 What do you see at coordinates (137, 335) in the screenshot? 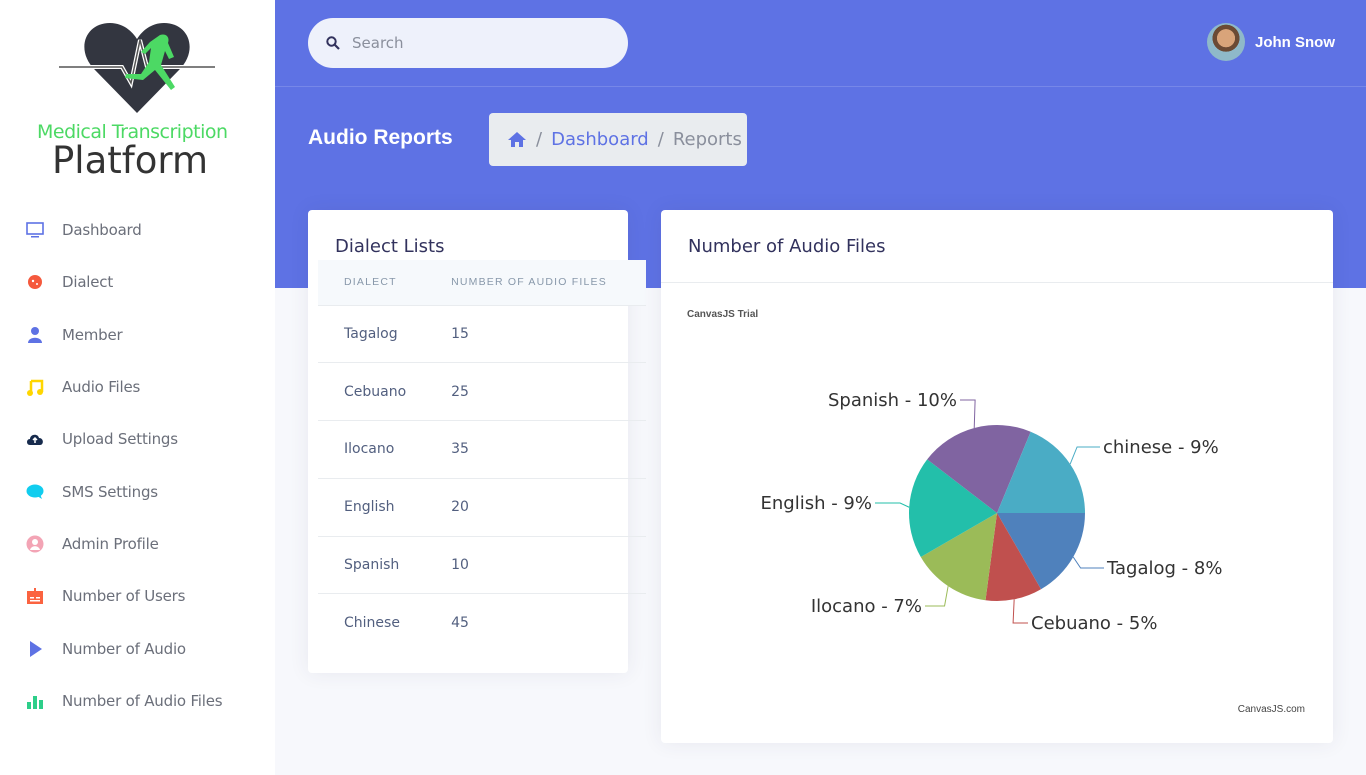
I see `sidebar-item-member: Member` at bounding box center [137, 335].